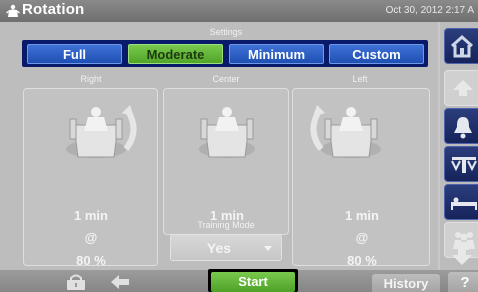  I want to click on down-arrow-icon, so click(462, 257).